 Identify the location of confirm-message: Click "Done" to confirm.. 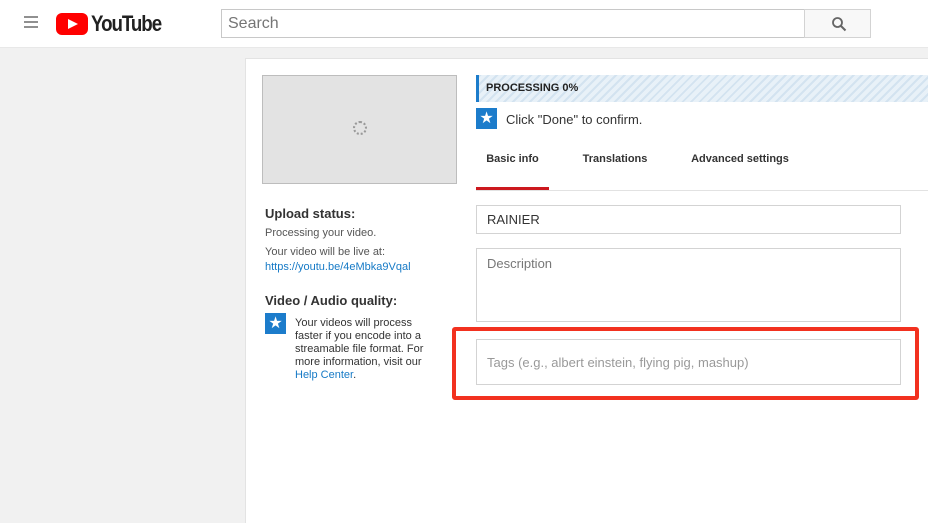
(574, 119).